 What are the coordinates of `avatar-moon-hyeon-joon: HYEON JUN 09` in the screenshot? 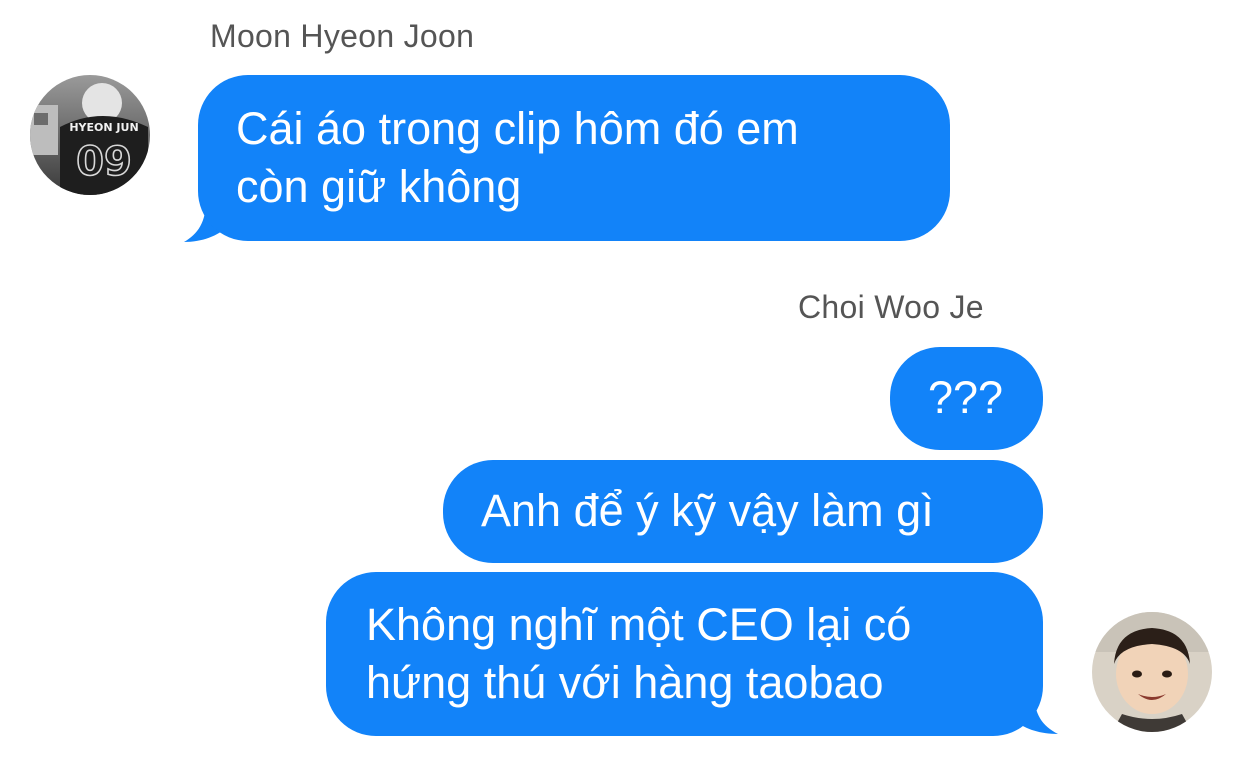 It's located at (90, 135).